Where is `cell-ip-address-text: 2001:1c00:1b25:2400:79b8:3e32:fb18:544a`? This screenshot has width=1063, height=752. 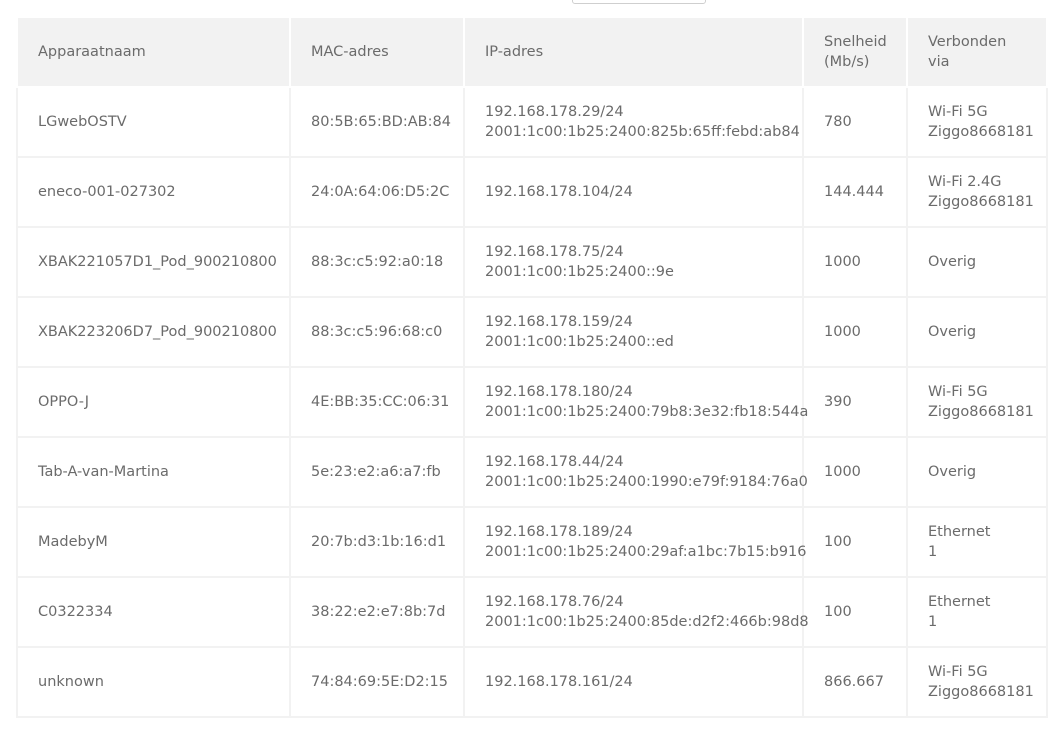
cell-ip-address-text: 2001:1c00:1b25:2400:79b8:3e32:fb18:544a is located at coordinates (647, 412).